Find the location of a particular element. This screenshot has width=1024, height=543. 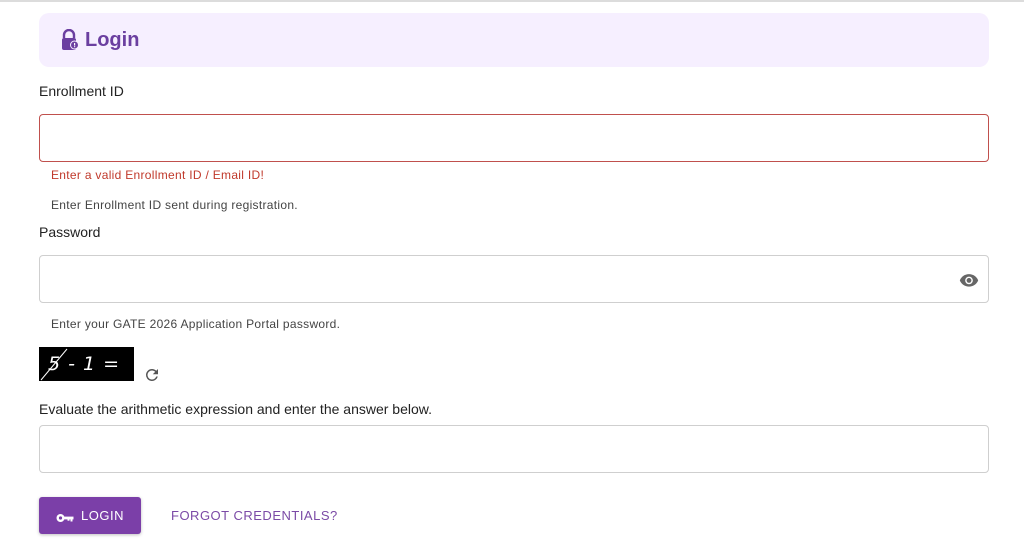

top-divider is located at coordinates (512, 1).